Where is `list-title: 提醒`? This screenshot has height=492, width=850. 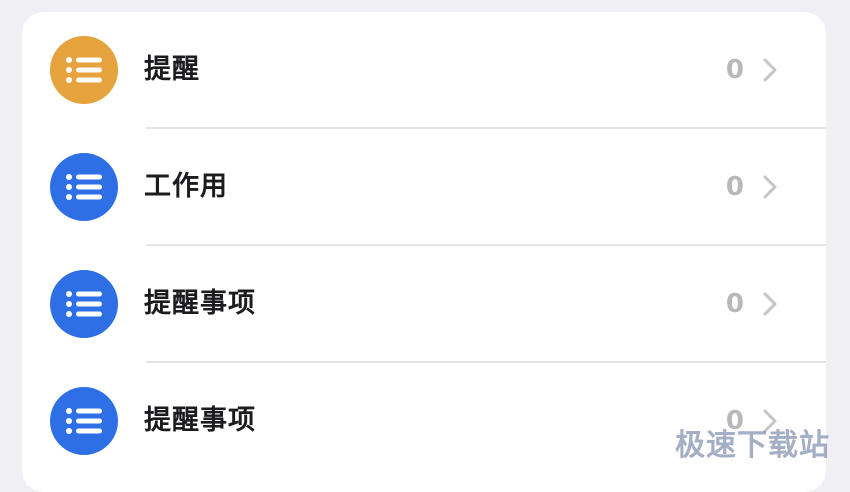 list-title: 提醒 is located at coordinates (172, 69).